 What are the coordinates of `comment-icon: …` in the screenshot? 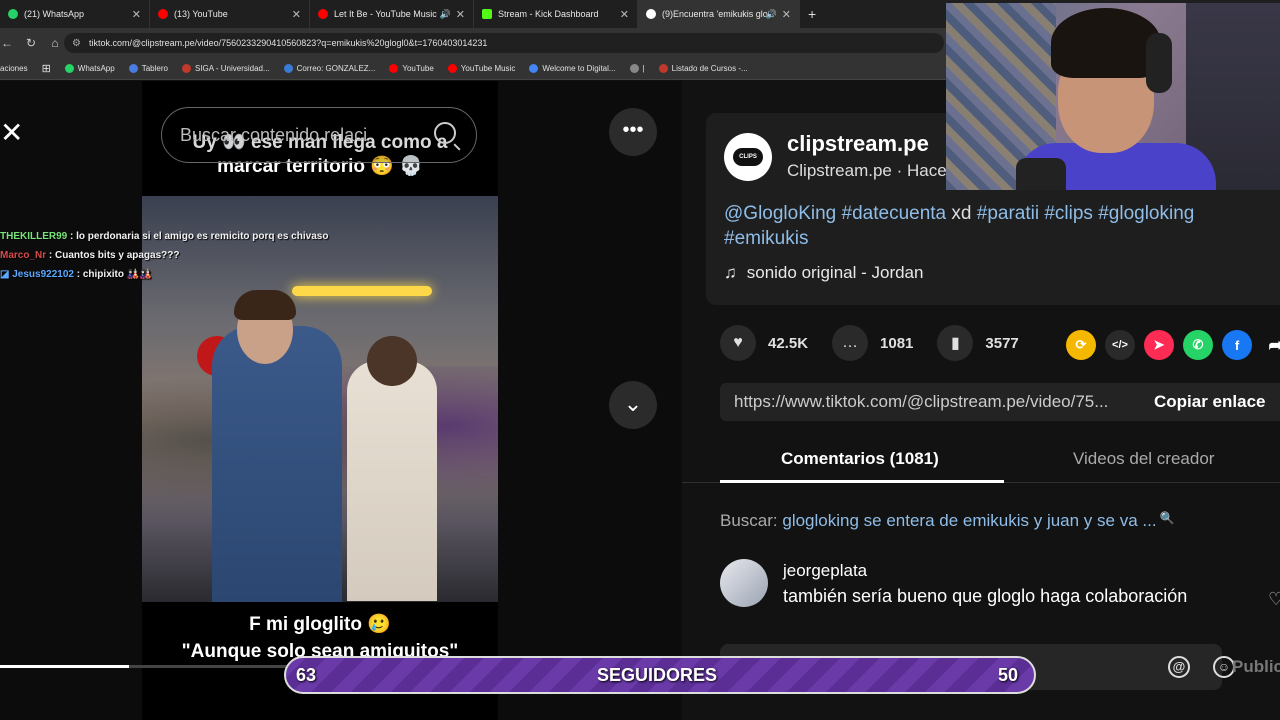 It's located at (850, 343).